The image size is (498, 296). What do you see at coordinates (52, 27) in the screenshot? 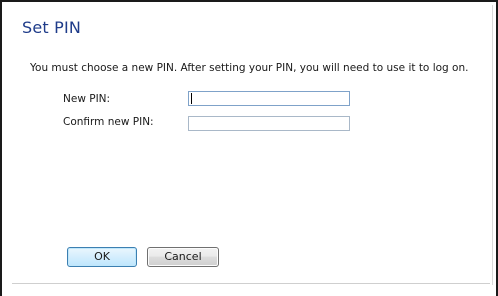
I see `dialog-title: Set PIN` at bounding box center [52, 27].